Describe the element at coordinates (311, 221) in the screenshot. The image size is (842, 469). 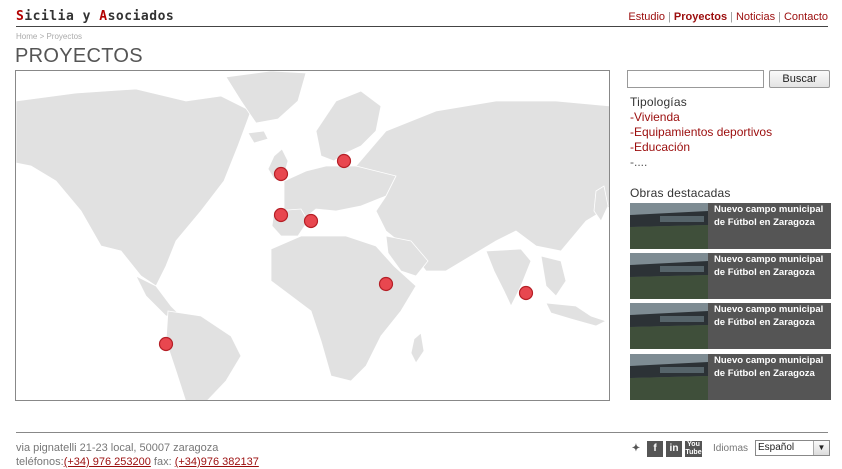
I see `marker-madrid` at that location.